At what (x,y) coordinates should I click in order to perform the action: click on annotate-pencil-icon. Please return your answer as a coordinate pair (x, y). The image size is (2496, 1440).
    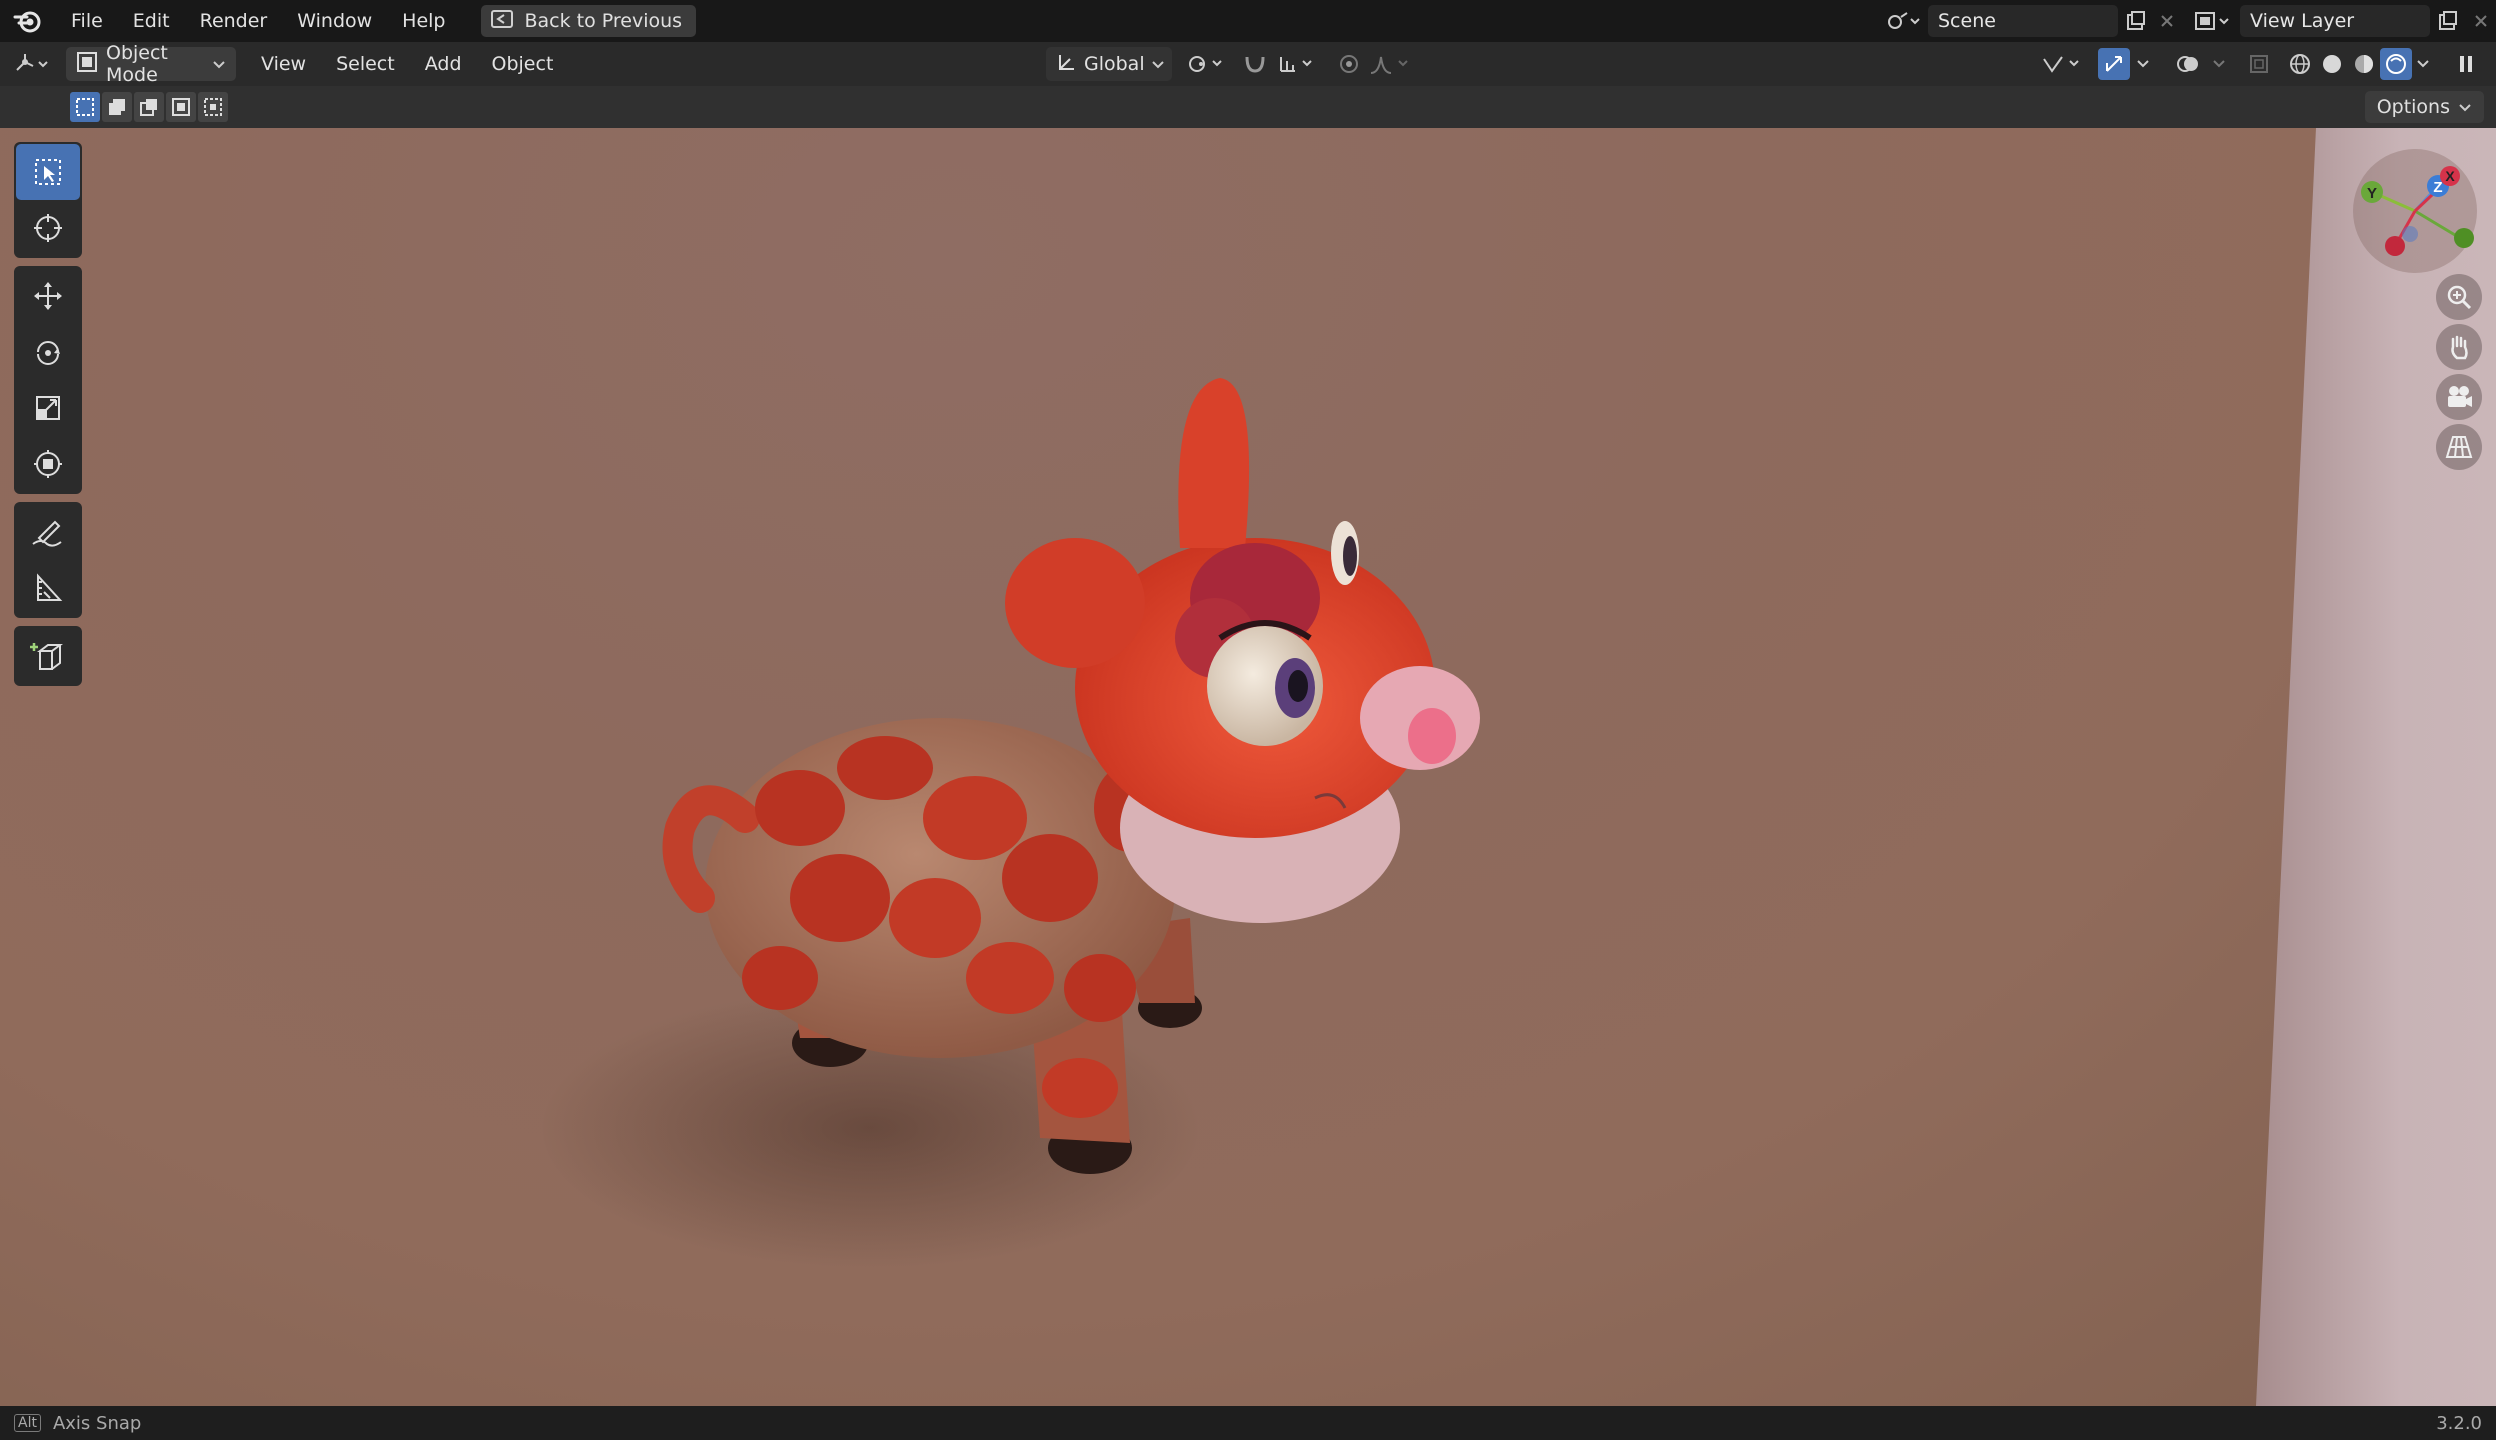
    Looking at the image, I should click on (47, 533).